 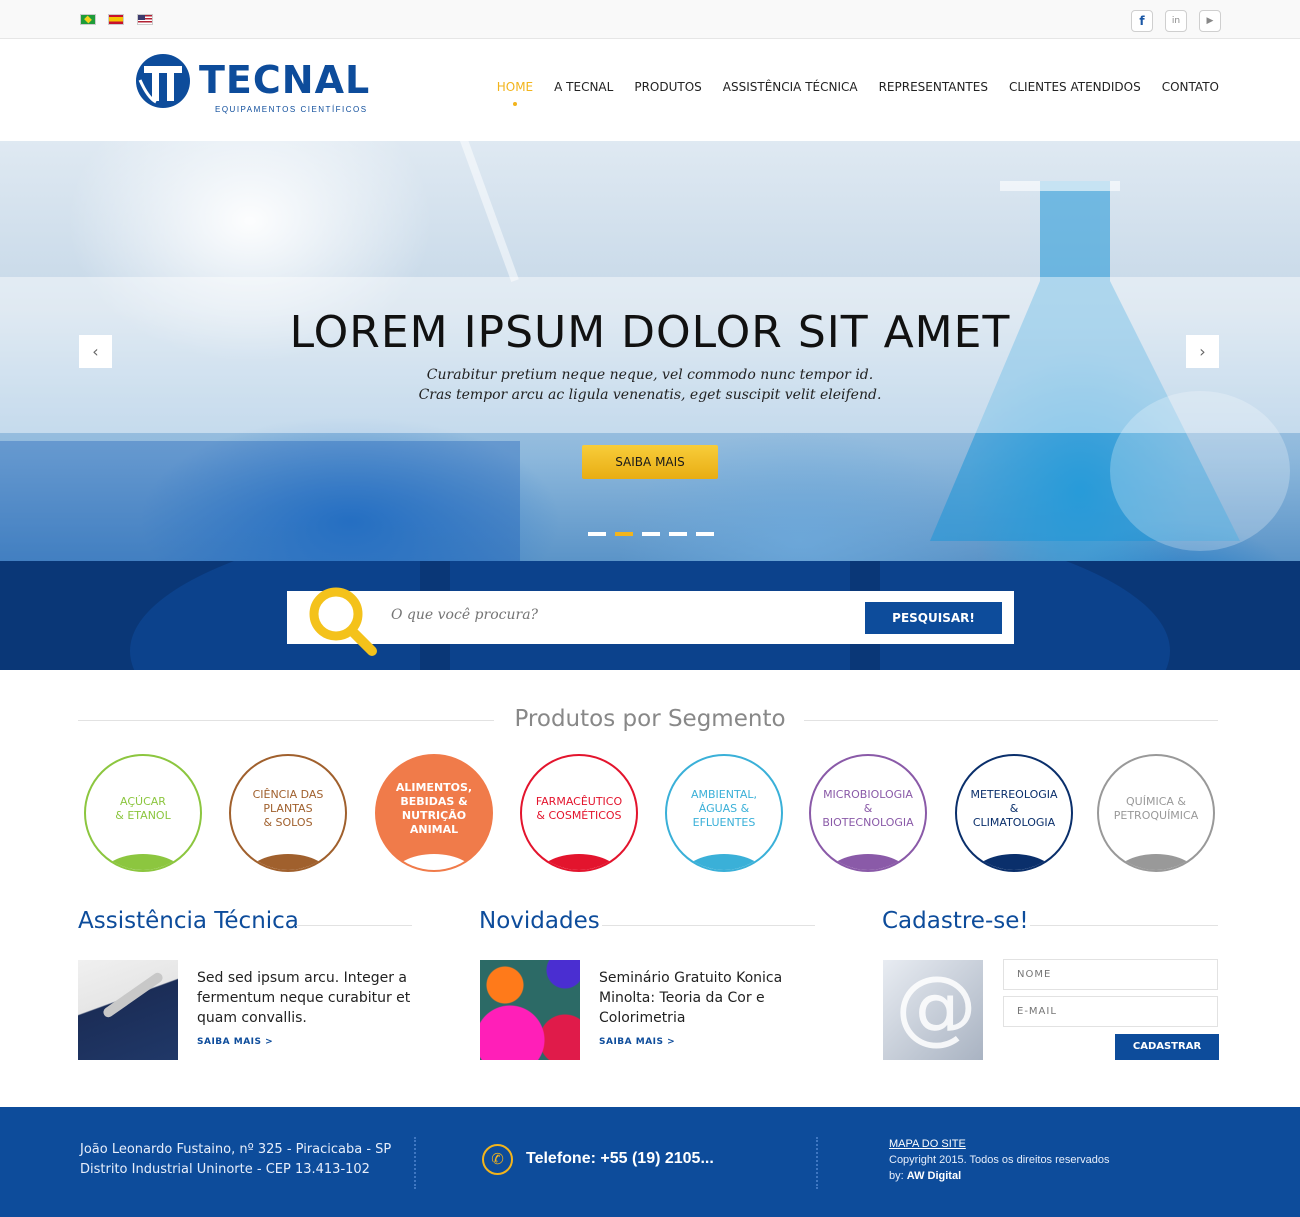 I want to click on nav-assistencia-tecnica: ASSISTÊNCIA TÉCNICA, so click(x=790, y=87).